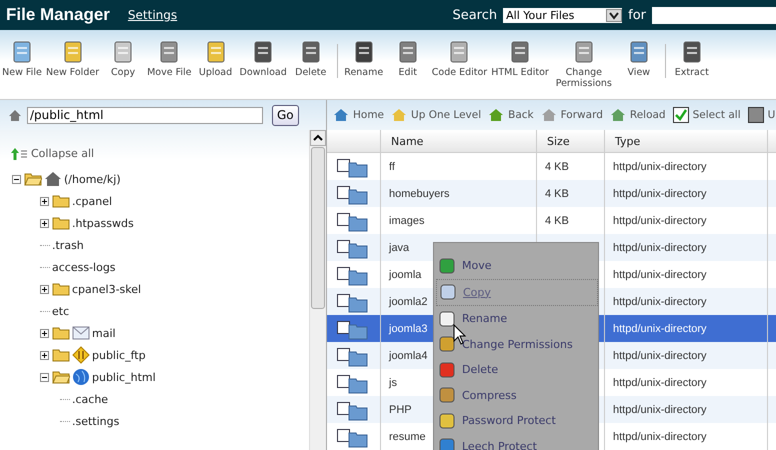  I want to click on nav-button: Home, so click(358, 115).